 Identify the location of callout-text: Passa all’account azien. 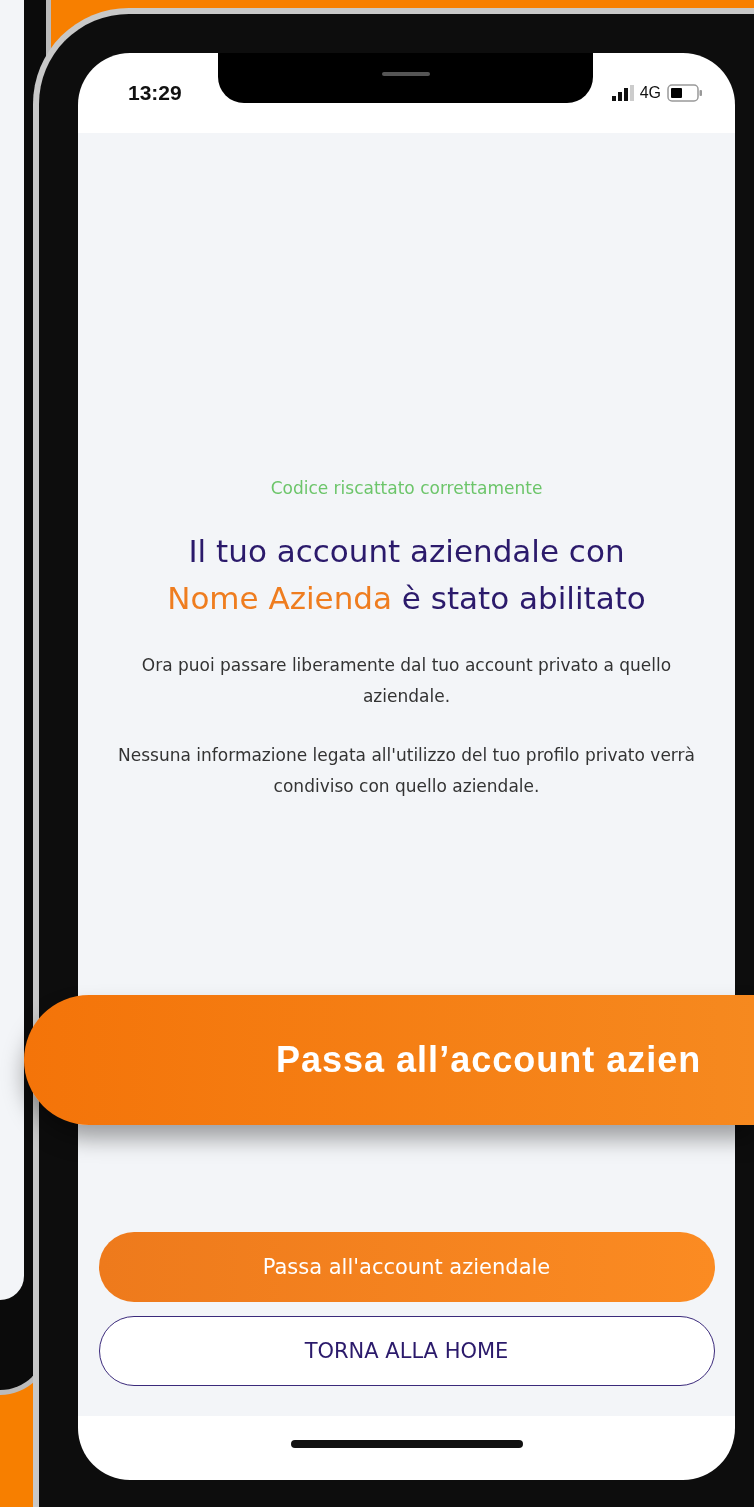
(489, 1060).